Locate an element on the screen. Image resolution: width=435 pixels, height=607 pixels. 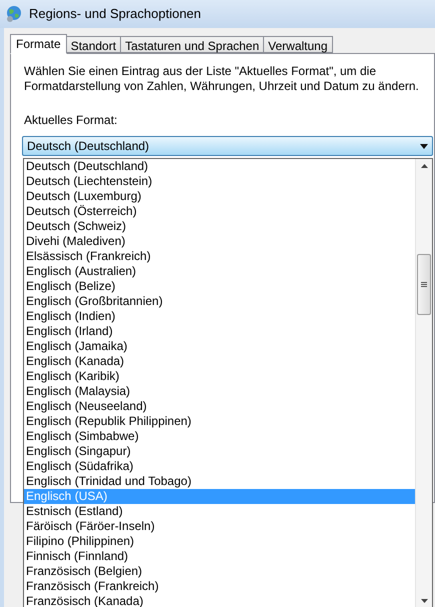
grip-icon is located at coordinates (424, 284).